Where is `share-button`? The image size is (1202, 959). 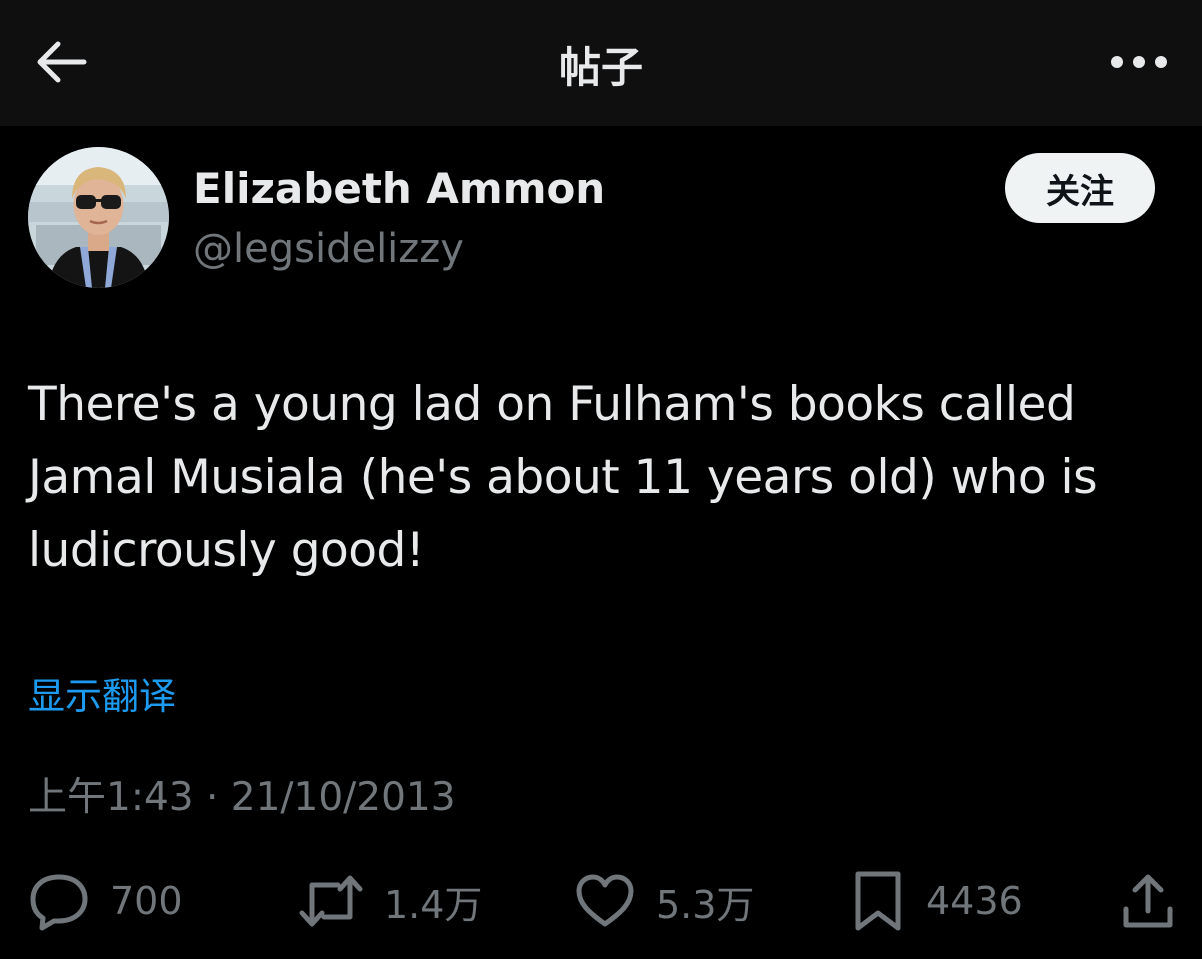
share-button is located at coordinates (1148, 901).